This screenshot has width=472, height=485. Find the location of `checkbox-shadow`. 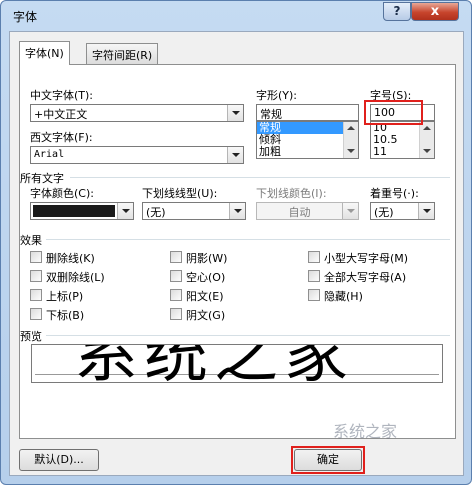

checkbox-shadow is located at coordinates (176, 257).